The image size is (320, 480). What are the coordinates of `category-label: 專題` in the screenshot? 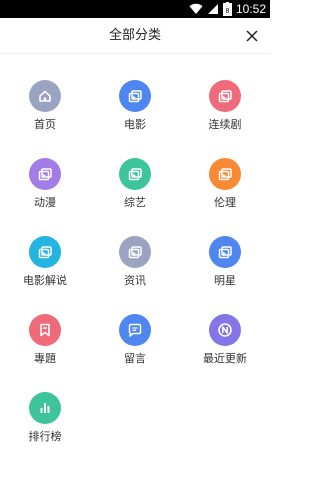 It's located at (45, 358).